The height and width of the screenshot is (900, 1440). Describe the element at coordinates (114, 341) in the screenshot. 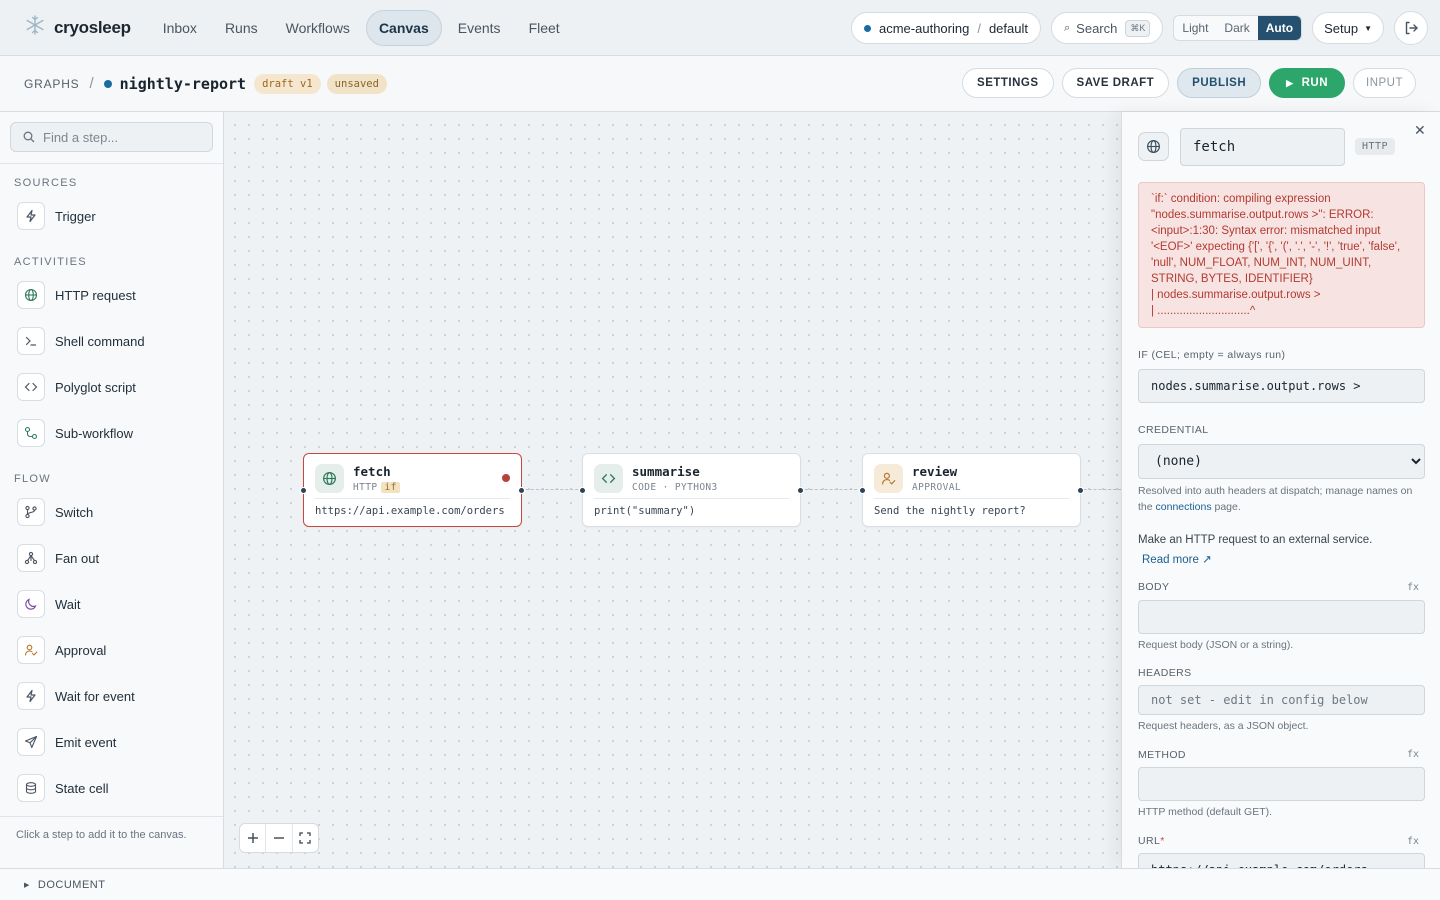

I see `step-shell-command: Shell command` at that location.